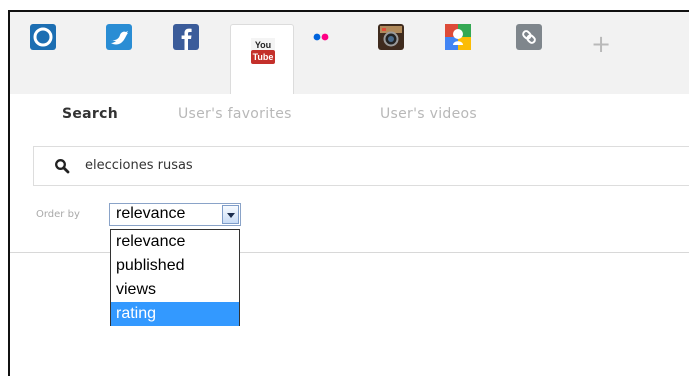 This screenshot has width=689, height=376. Describe the element at coordinates (58, 214) in the screenshot. I see `order-by-label: Order by` at that location.